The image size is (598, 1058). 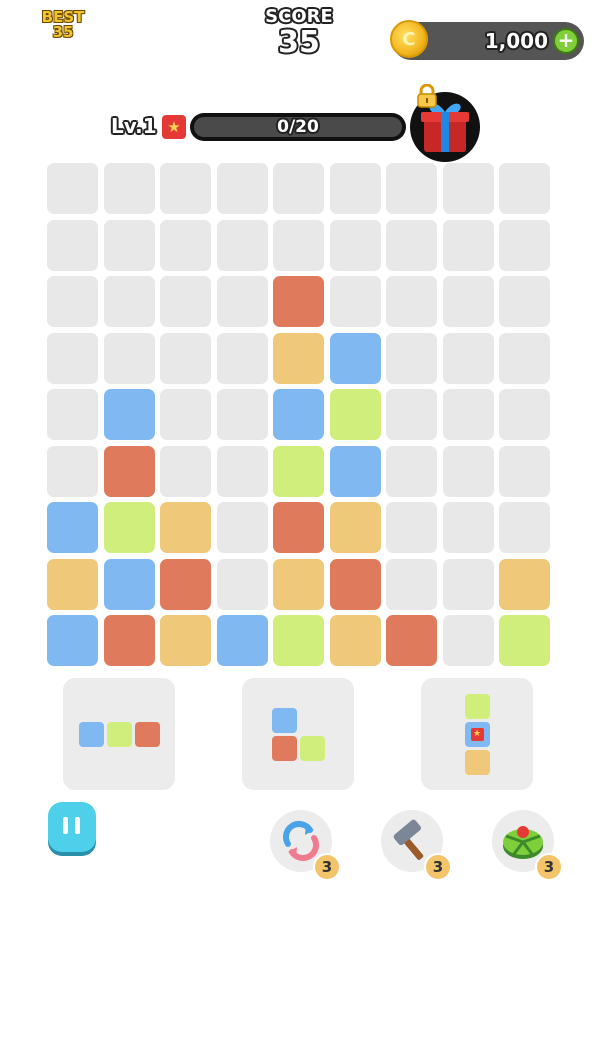 I want to click on piece-tray-3: ★, so click(x=477, y=734).